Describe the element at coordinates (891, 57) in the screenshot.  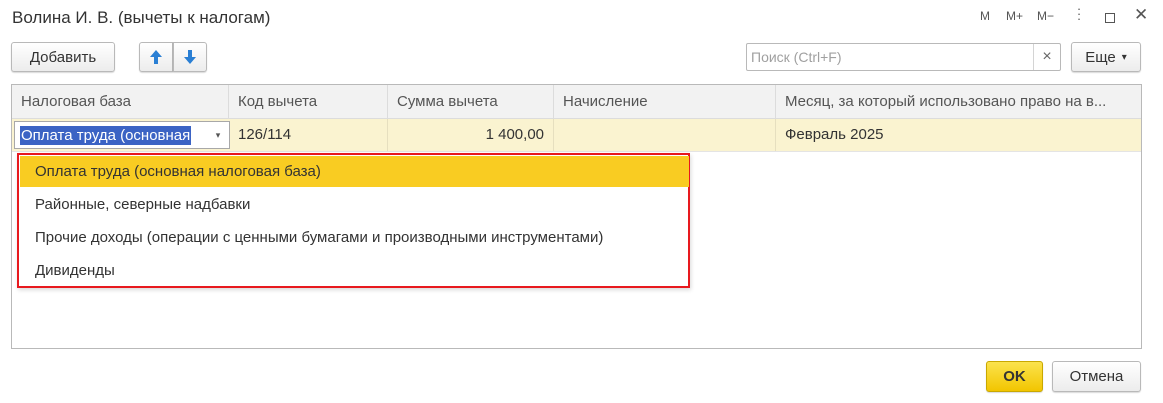
I see `search-input` at that location.